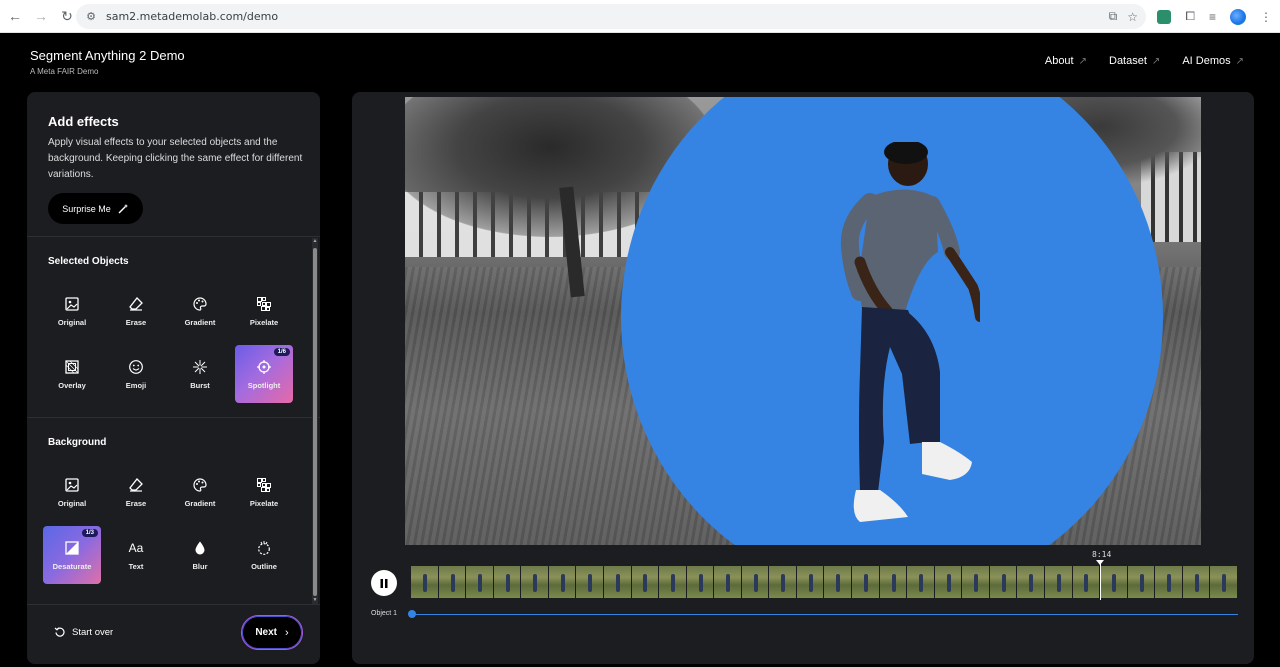 This screenshot has width=1280, height=667. I want to click on nav-about-link: About ↗, so click(1066, 61).